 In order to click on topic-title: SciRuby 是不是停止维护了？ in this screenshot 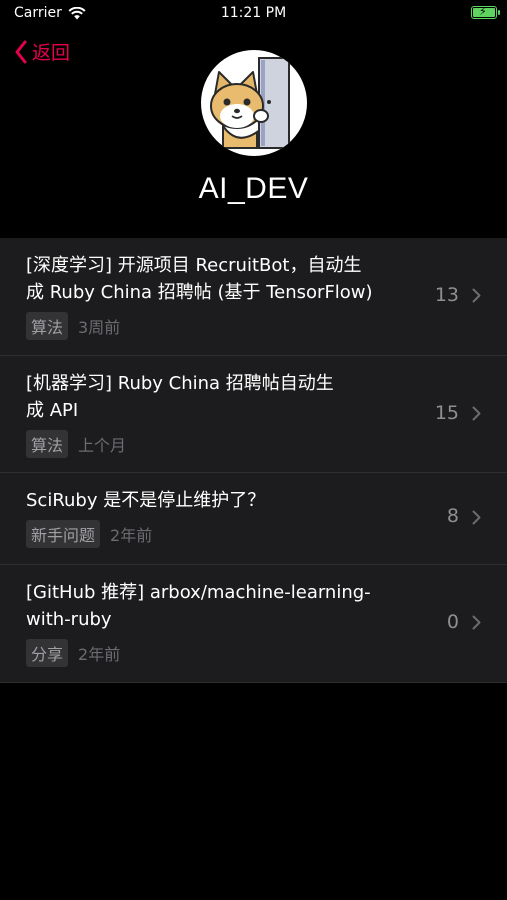, I will do `click(146, 500)`.